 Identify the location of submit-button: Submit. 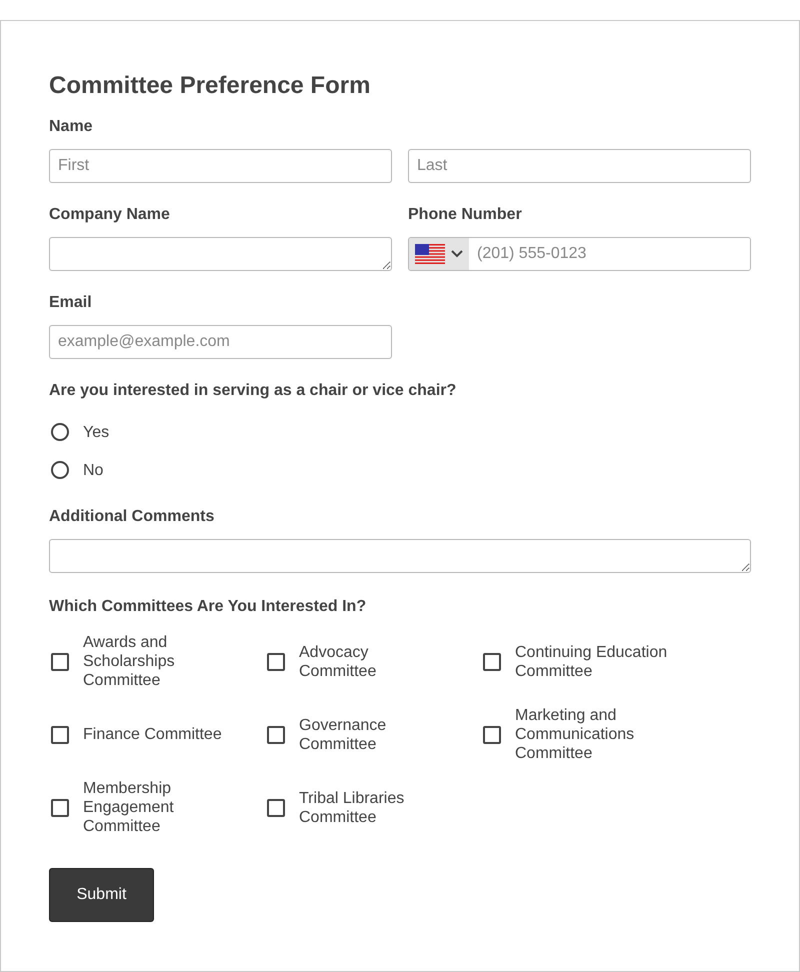
(101, 895).